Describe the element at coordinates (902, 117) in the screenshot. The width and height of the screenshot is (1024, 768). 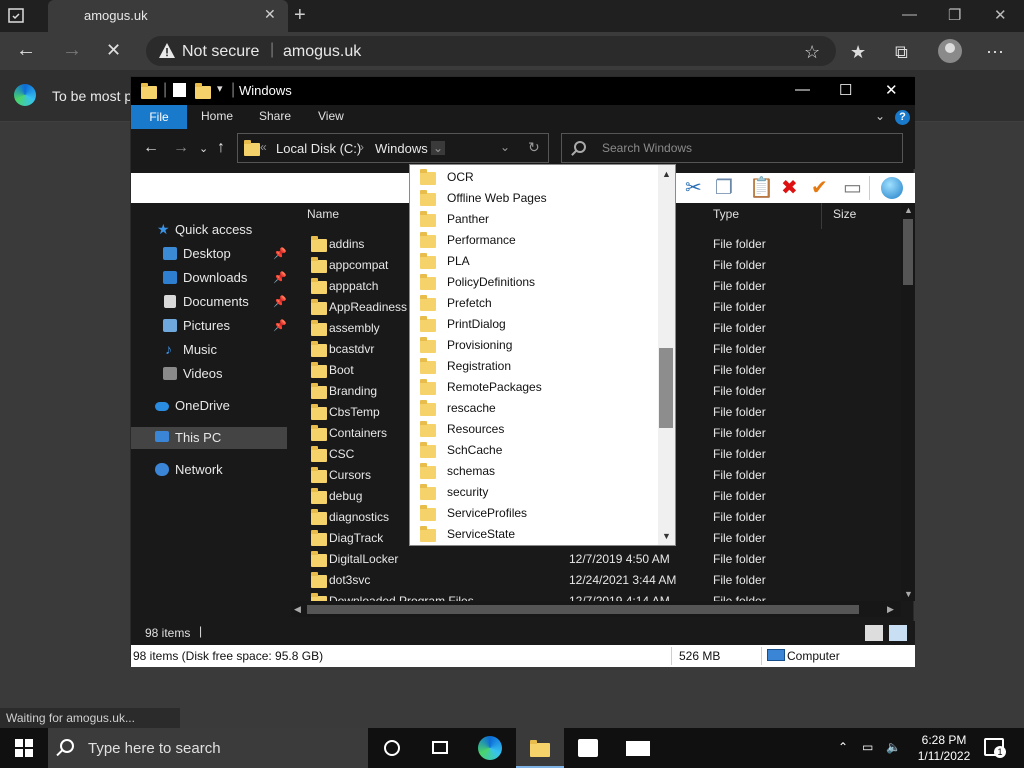
I see `help-icon: ?` at that location.